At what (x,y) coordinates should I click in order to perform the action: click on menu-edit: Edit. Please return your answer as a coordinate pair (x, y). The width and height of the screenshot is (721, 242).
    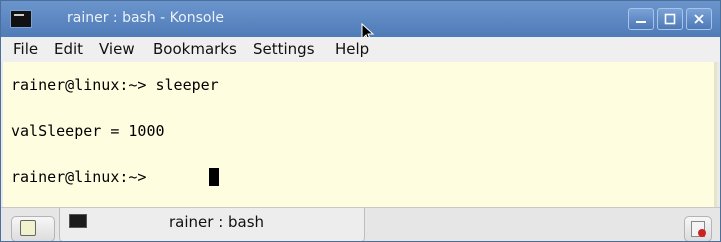
    Looking at the image, I should click on (68, 49).